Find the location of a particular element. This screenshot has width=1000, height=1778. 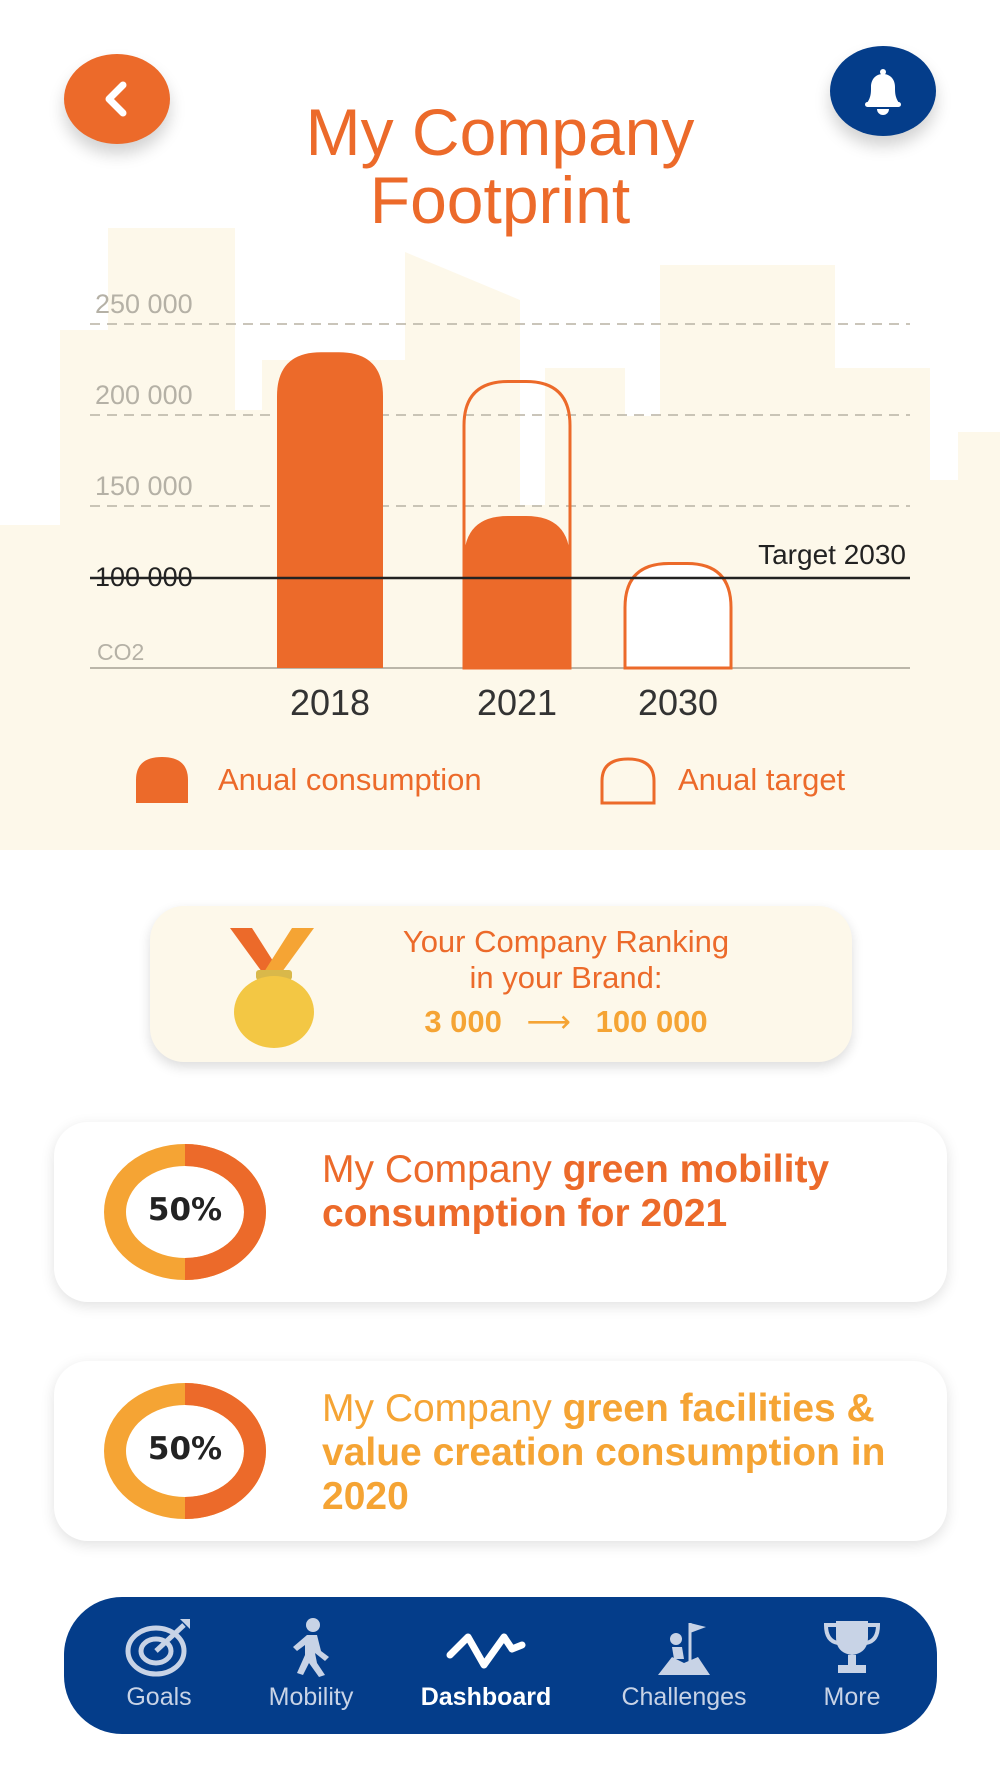

y-tick-label: 150 000 is located at coordinates (144, 486).